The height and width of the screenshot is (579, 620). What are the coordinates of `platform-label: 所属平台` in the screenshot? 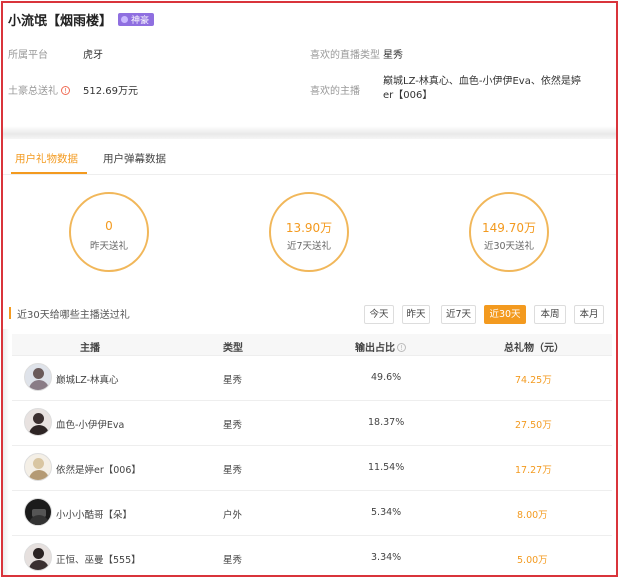 It's located at (28, 55).